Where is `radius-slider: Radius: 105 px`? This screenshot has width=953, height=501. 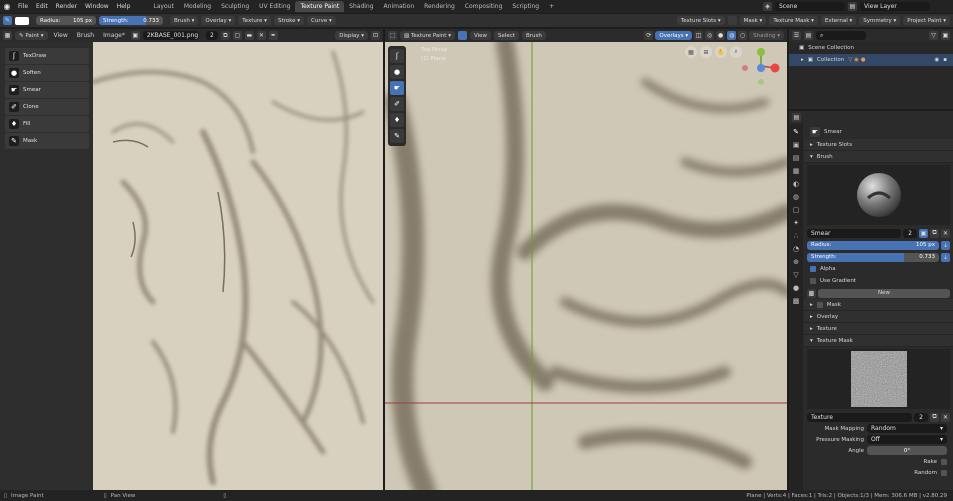 radius-slider: Radius: 105 px is located at coordinates (66, 20).